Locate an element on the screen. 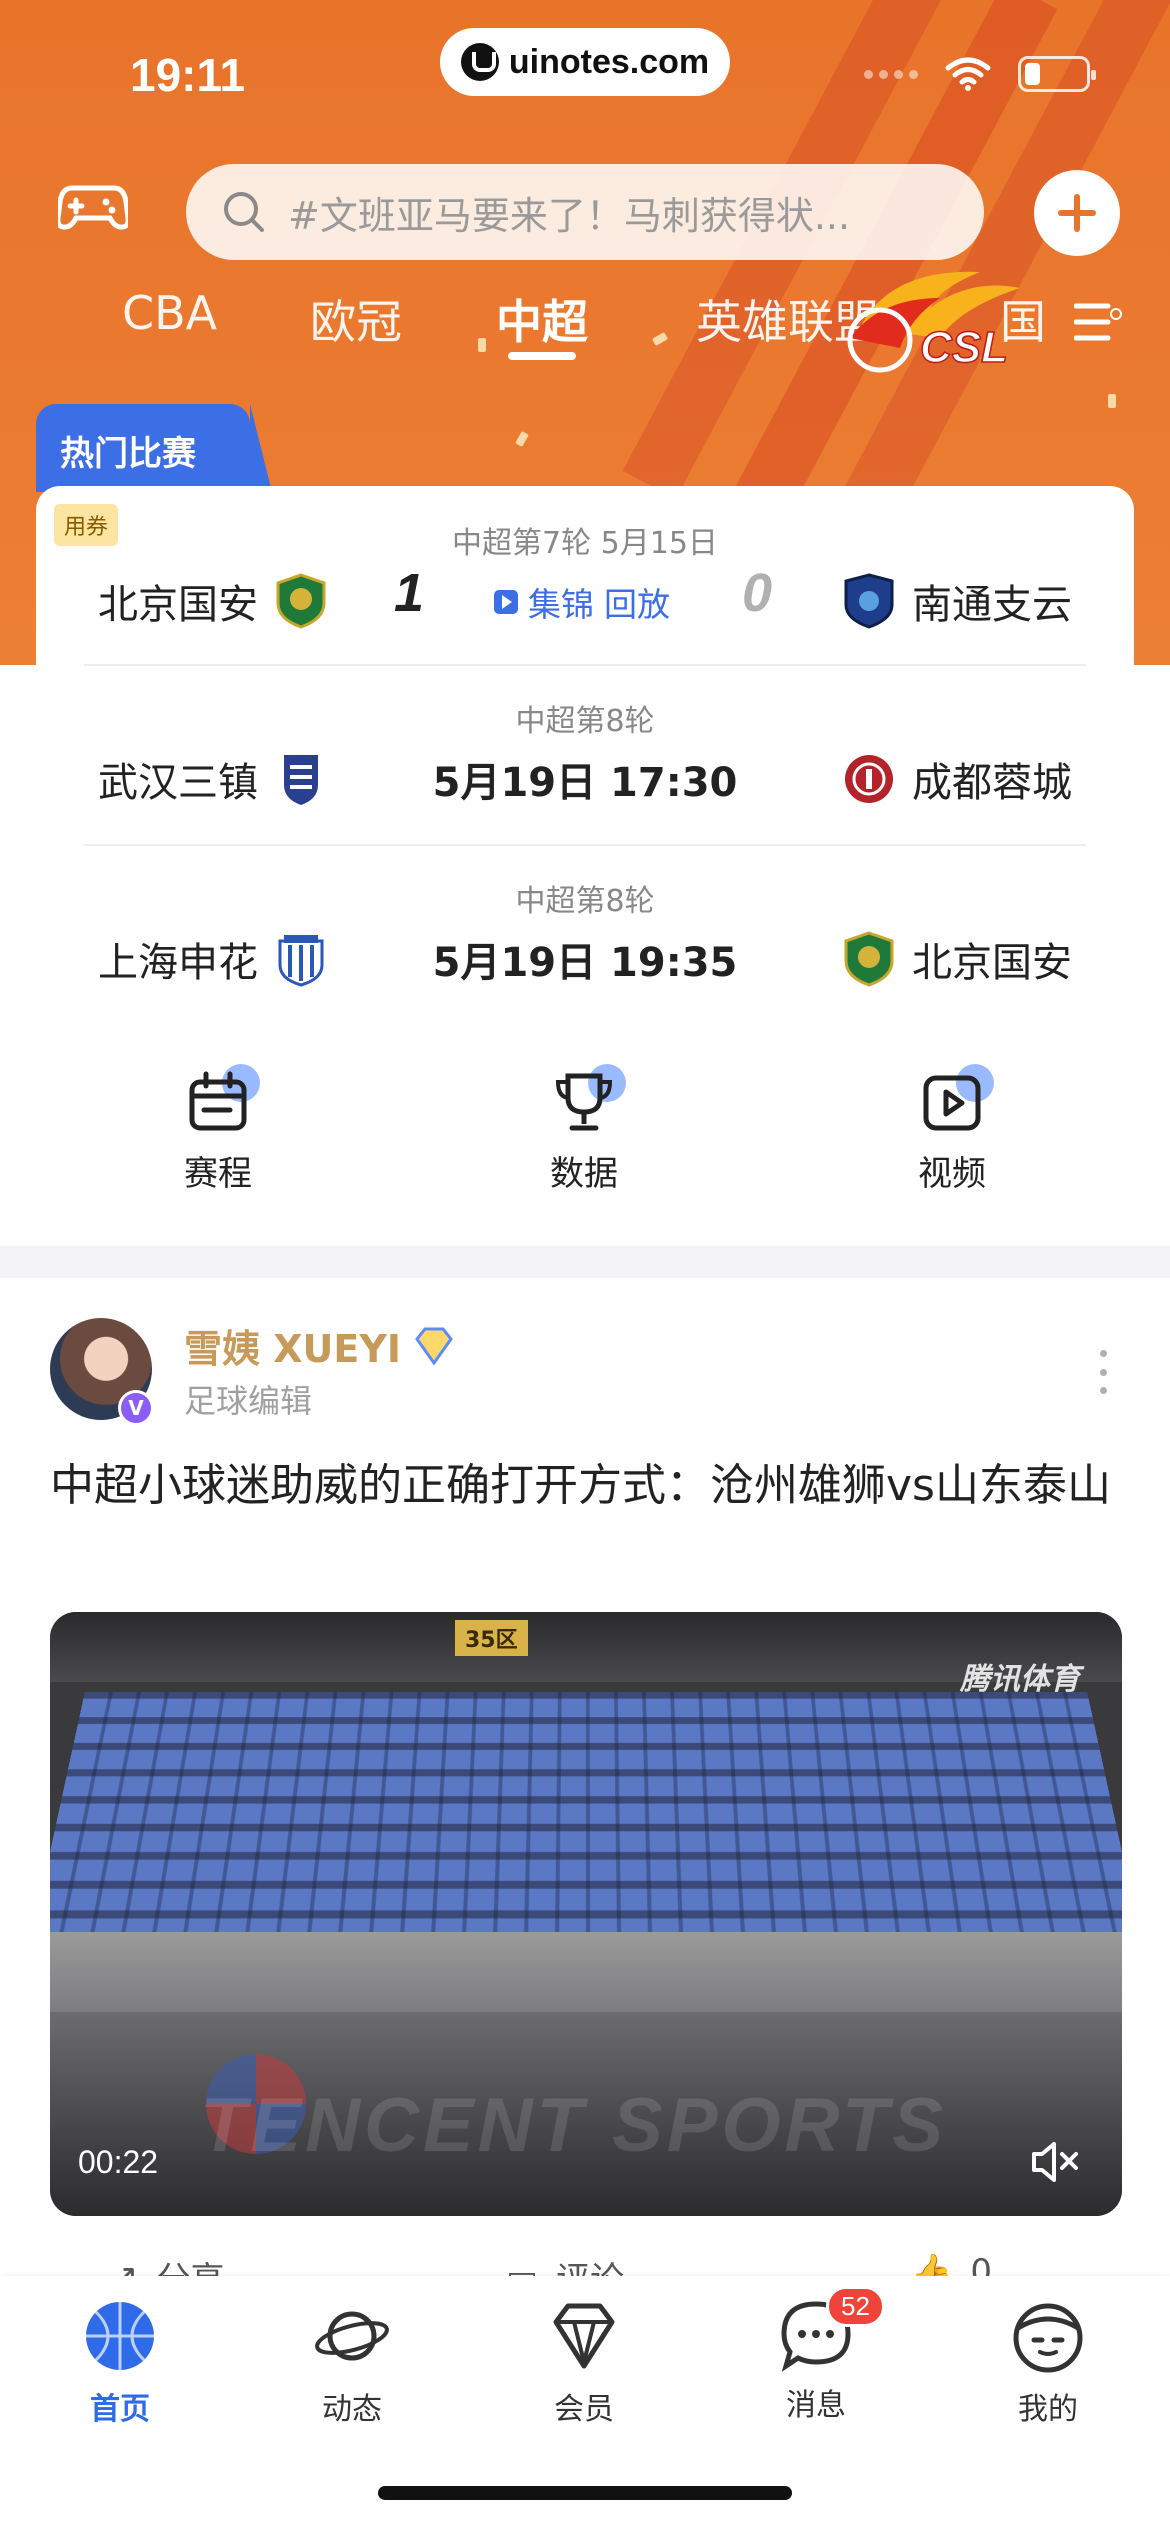  search-icon is located at coordinates (244, 212).